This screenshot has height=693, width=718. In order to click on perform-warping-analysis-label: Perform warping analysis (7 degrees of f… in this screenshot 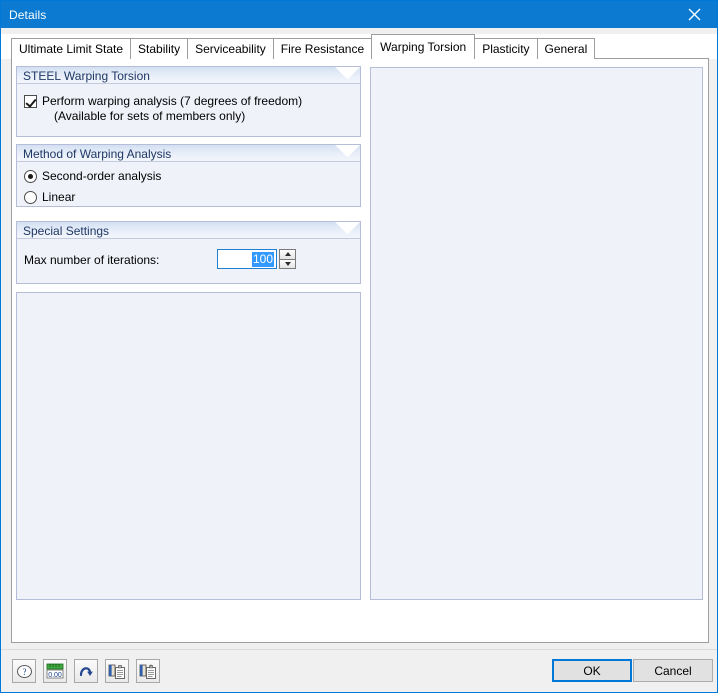, I will do `click(172, 101)`.